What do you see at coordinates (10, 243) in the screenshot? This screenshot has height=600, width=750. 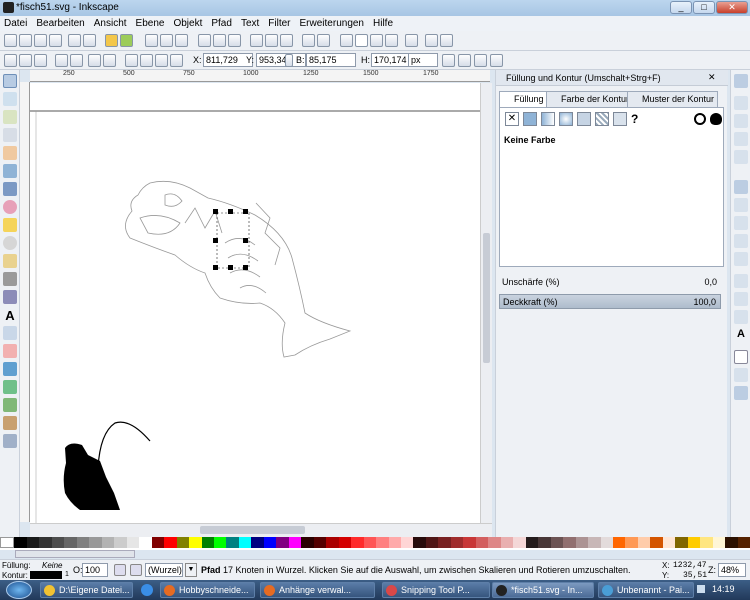 I see `spiral-tool-icon` at bounding box center [10, 243].